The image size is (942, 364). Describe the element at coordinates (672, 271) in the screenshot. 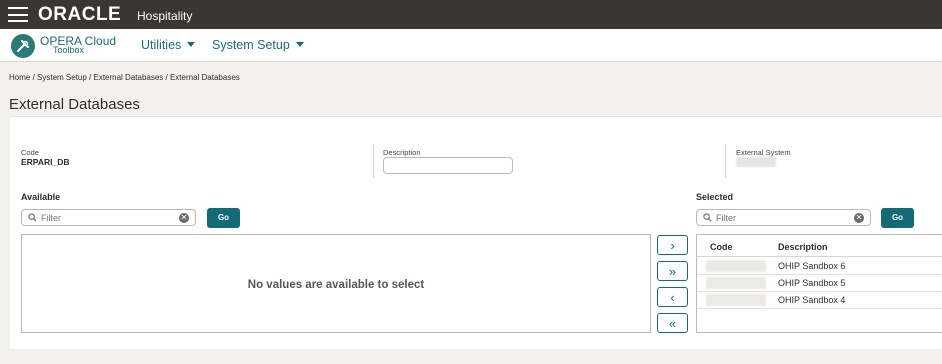

I see `move-all-right-button: »` at that location.